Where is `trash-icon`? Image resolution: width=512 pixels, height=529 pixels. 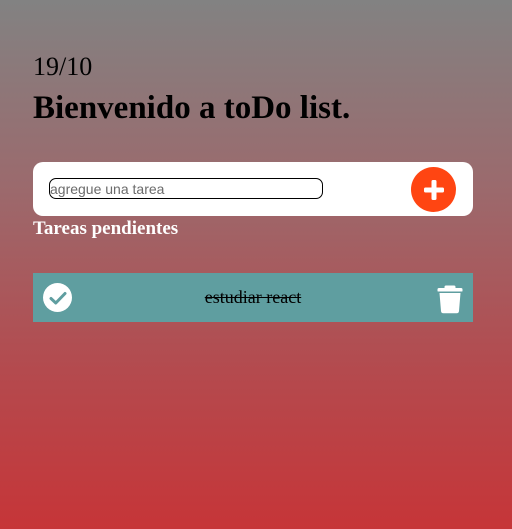
trash-icon is located at coordinates (450, 299).